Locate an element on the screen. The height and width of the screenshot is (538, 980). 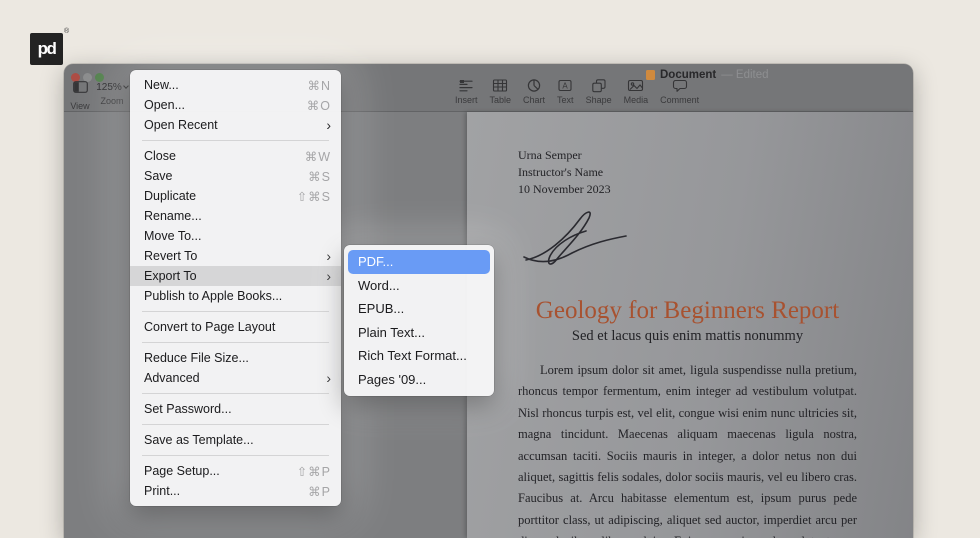
text-icon: A is located at coordinates (565, 85).